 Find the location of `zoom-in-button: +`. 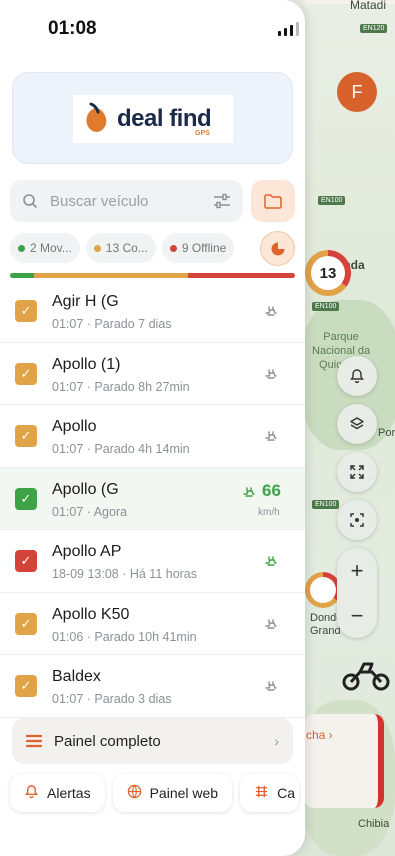

zoom-in-button: + is located at coordinates (357, 570).